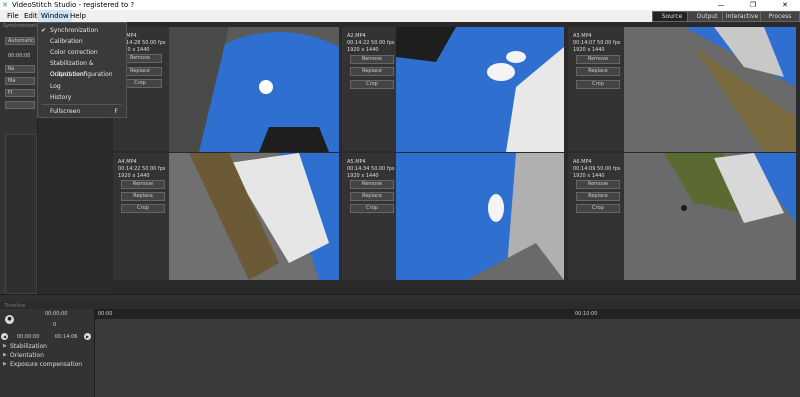 This screenshot has height=397, width=800. Describe the element at coordinates (41, 364) in the screenshot. I see `track-exposure: ▶ Exposure compensation` at that location.